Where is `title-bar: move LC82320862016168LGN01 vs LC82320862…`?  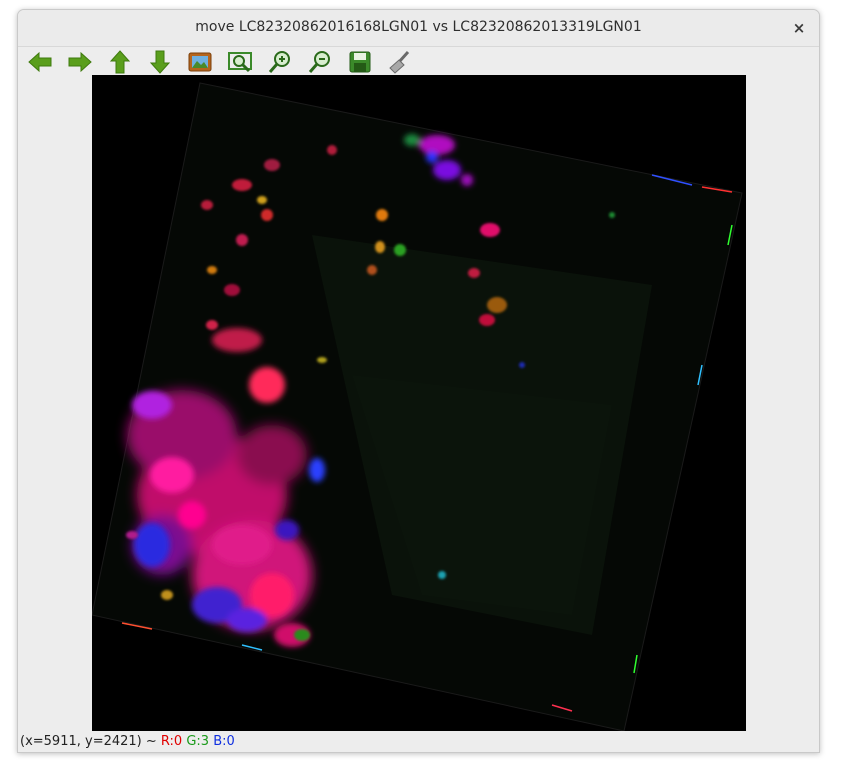
title-bar: move LC82320862016168LGN01 vs LC82320862… is located at coordinates (418, 28).